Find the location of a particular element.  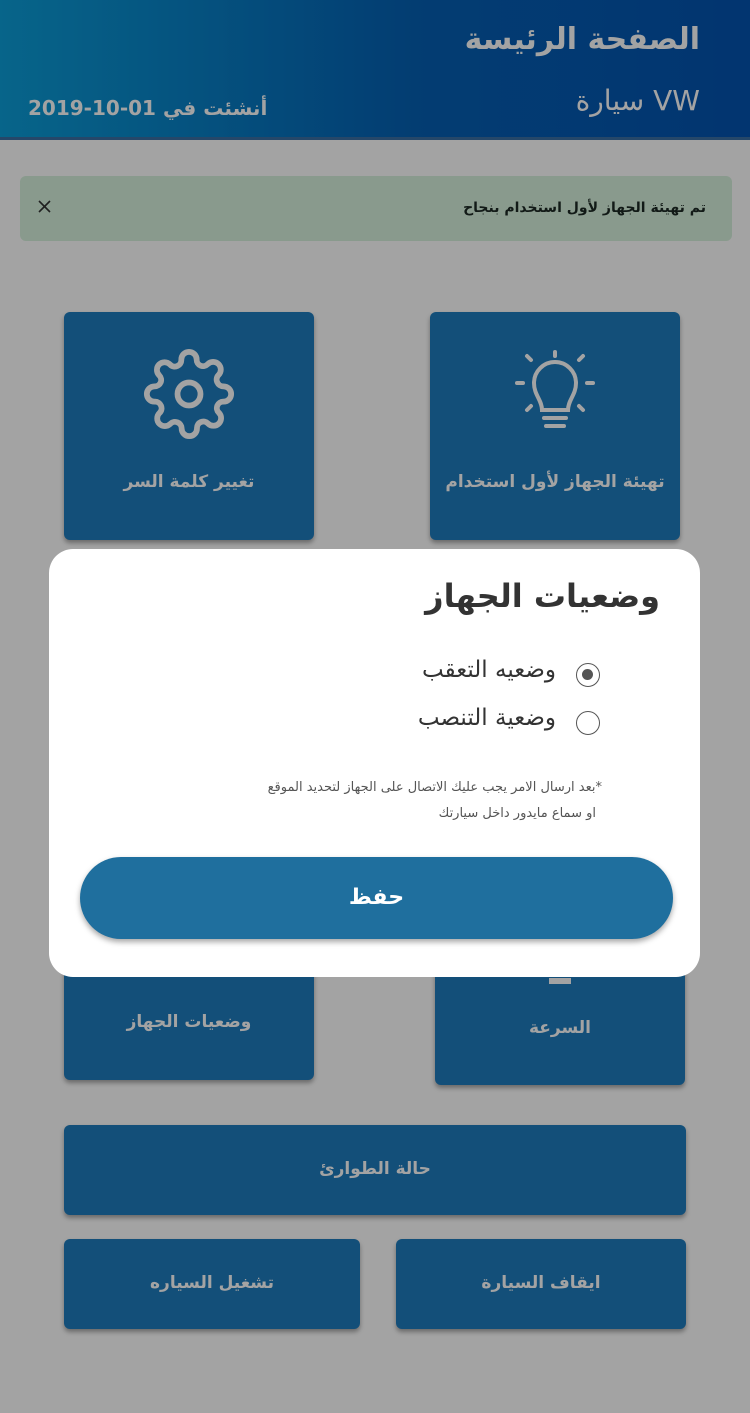

radio-tracking is located at coordinates (588, 675).